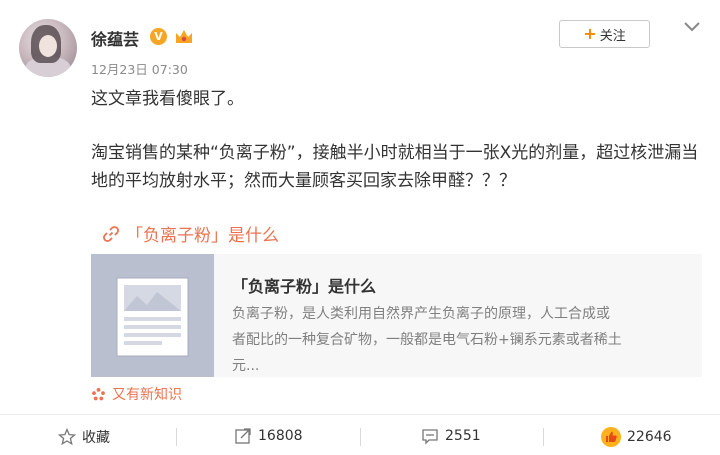  I want to click on article-link-text: 「负离子粉」是什么, so click(202, 236).